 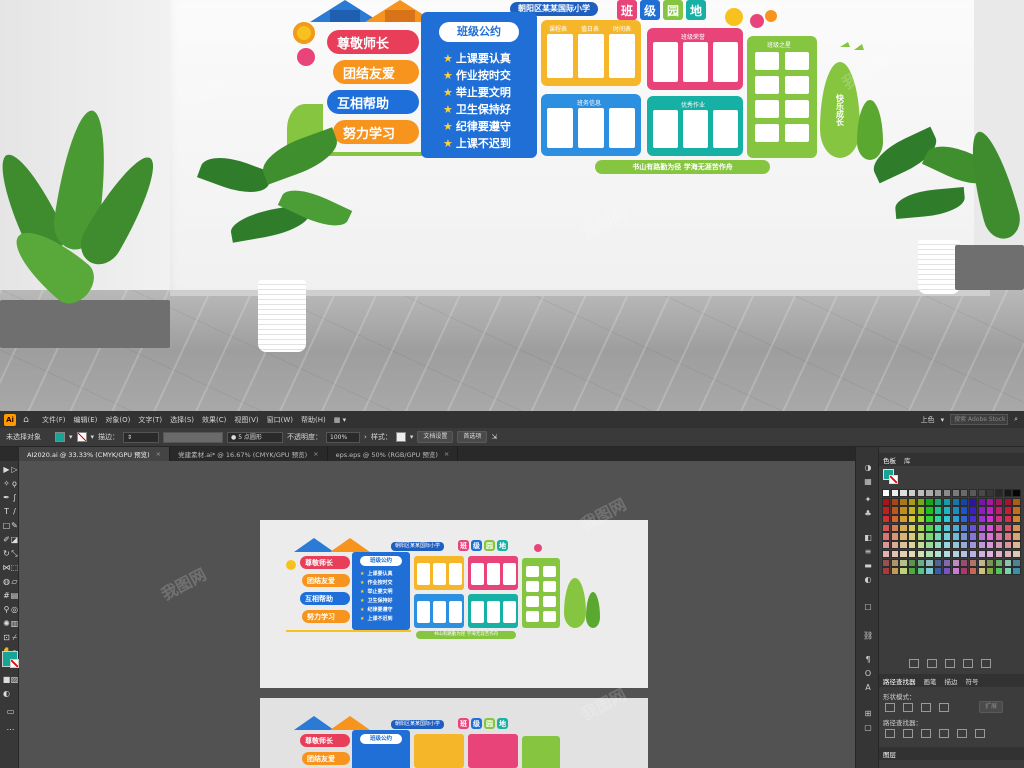 What do you see at coordinates (14, 525) in the screenshot?
I see `paintbrush-icon: ✎` at bounding box center [14, 525].